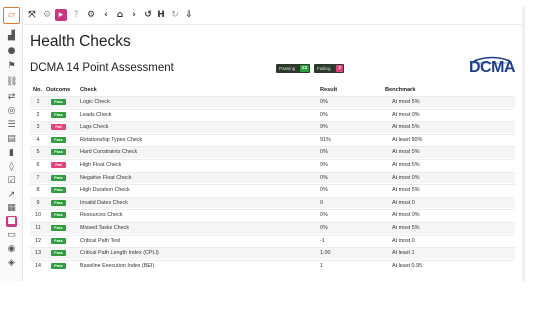 The height and width of the screenshot is (323, 537). Describe the element at coordinates (100, 165) in the screenshot. I see `check-name: High Float Check` at that location.